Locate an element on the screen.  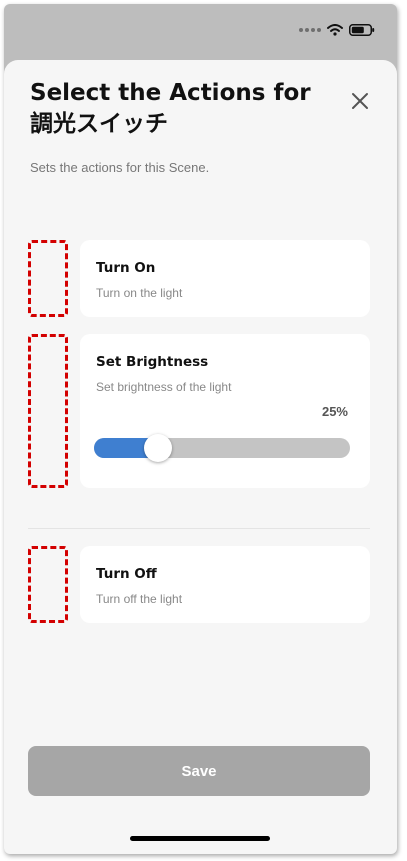
action-title: Turn On is located at coordinates (126, 268).